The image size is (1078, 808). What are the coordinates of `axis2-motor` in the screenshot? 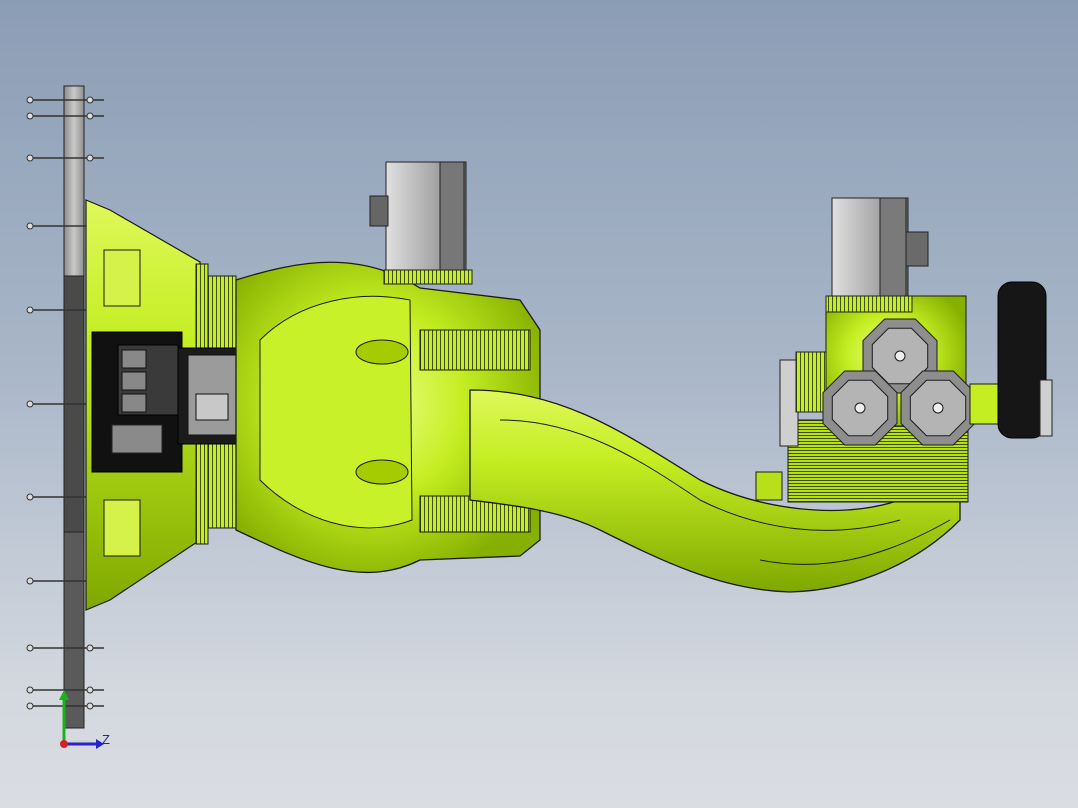 It's located at (421, 223).